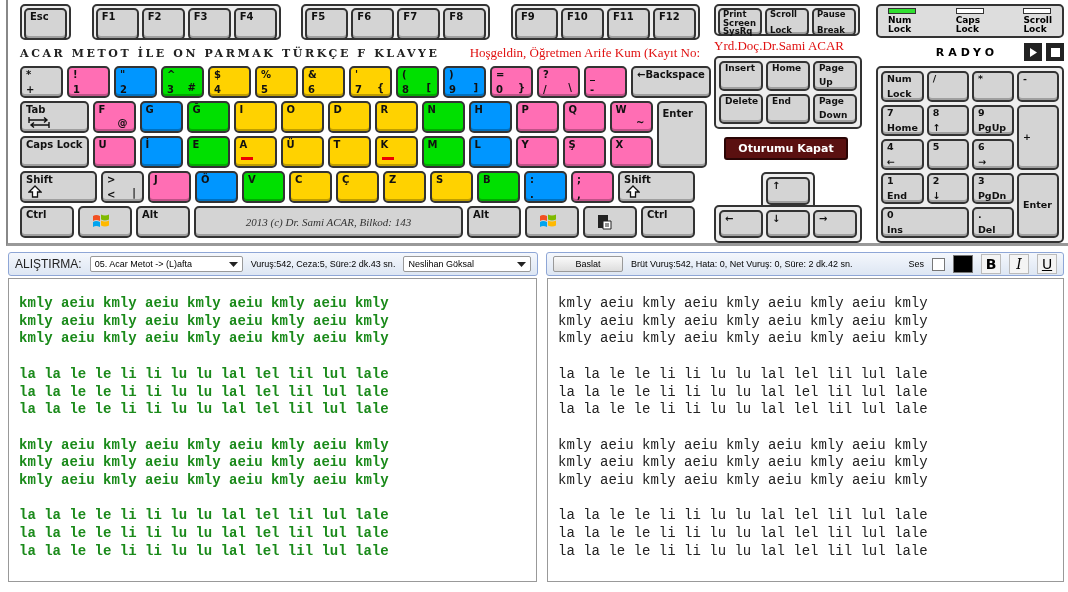 The width and height of the screenshot is (1068, 592). Describe the element at coordinates (310, 187) in the screenshot. I see `keyboard-key: C` at that location.